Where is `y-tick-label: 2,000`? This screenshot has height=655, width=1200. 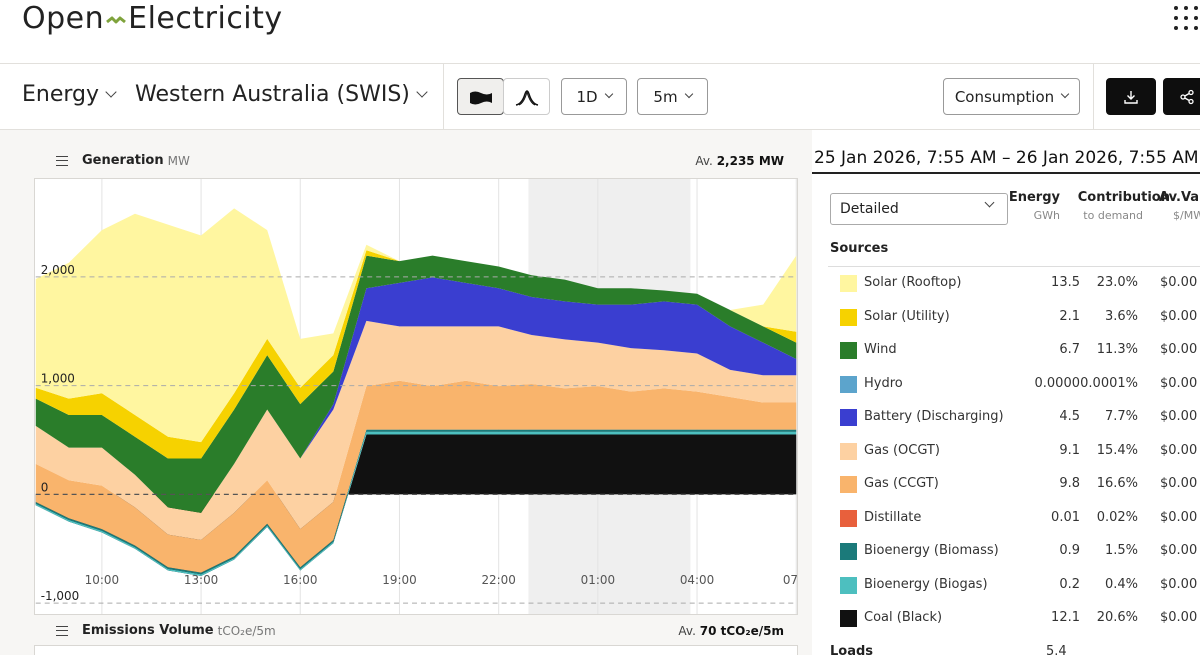 y-tick-label: 2,000 is located at coordinates (58, 270).